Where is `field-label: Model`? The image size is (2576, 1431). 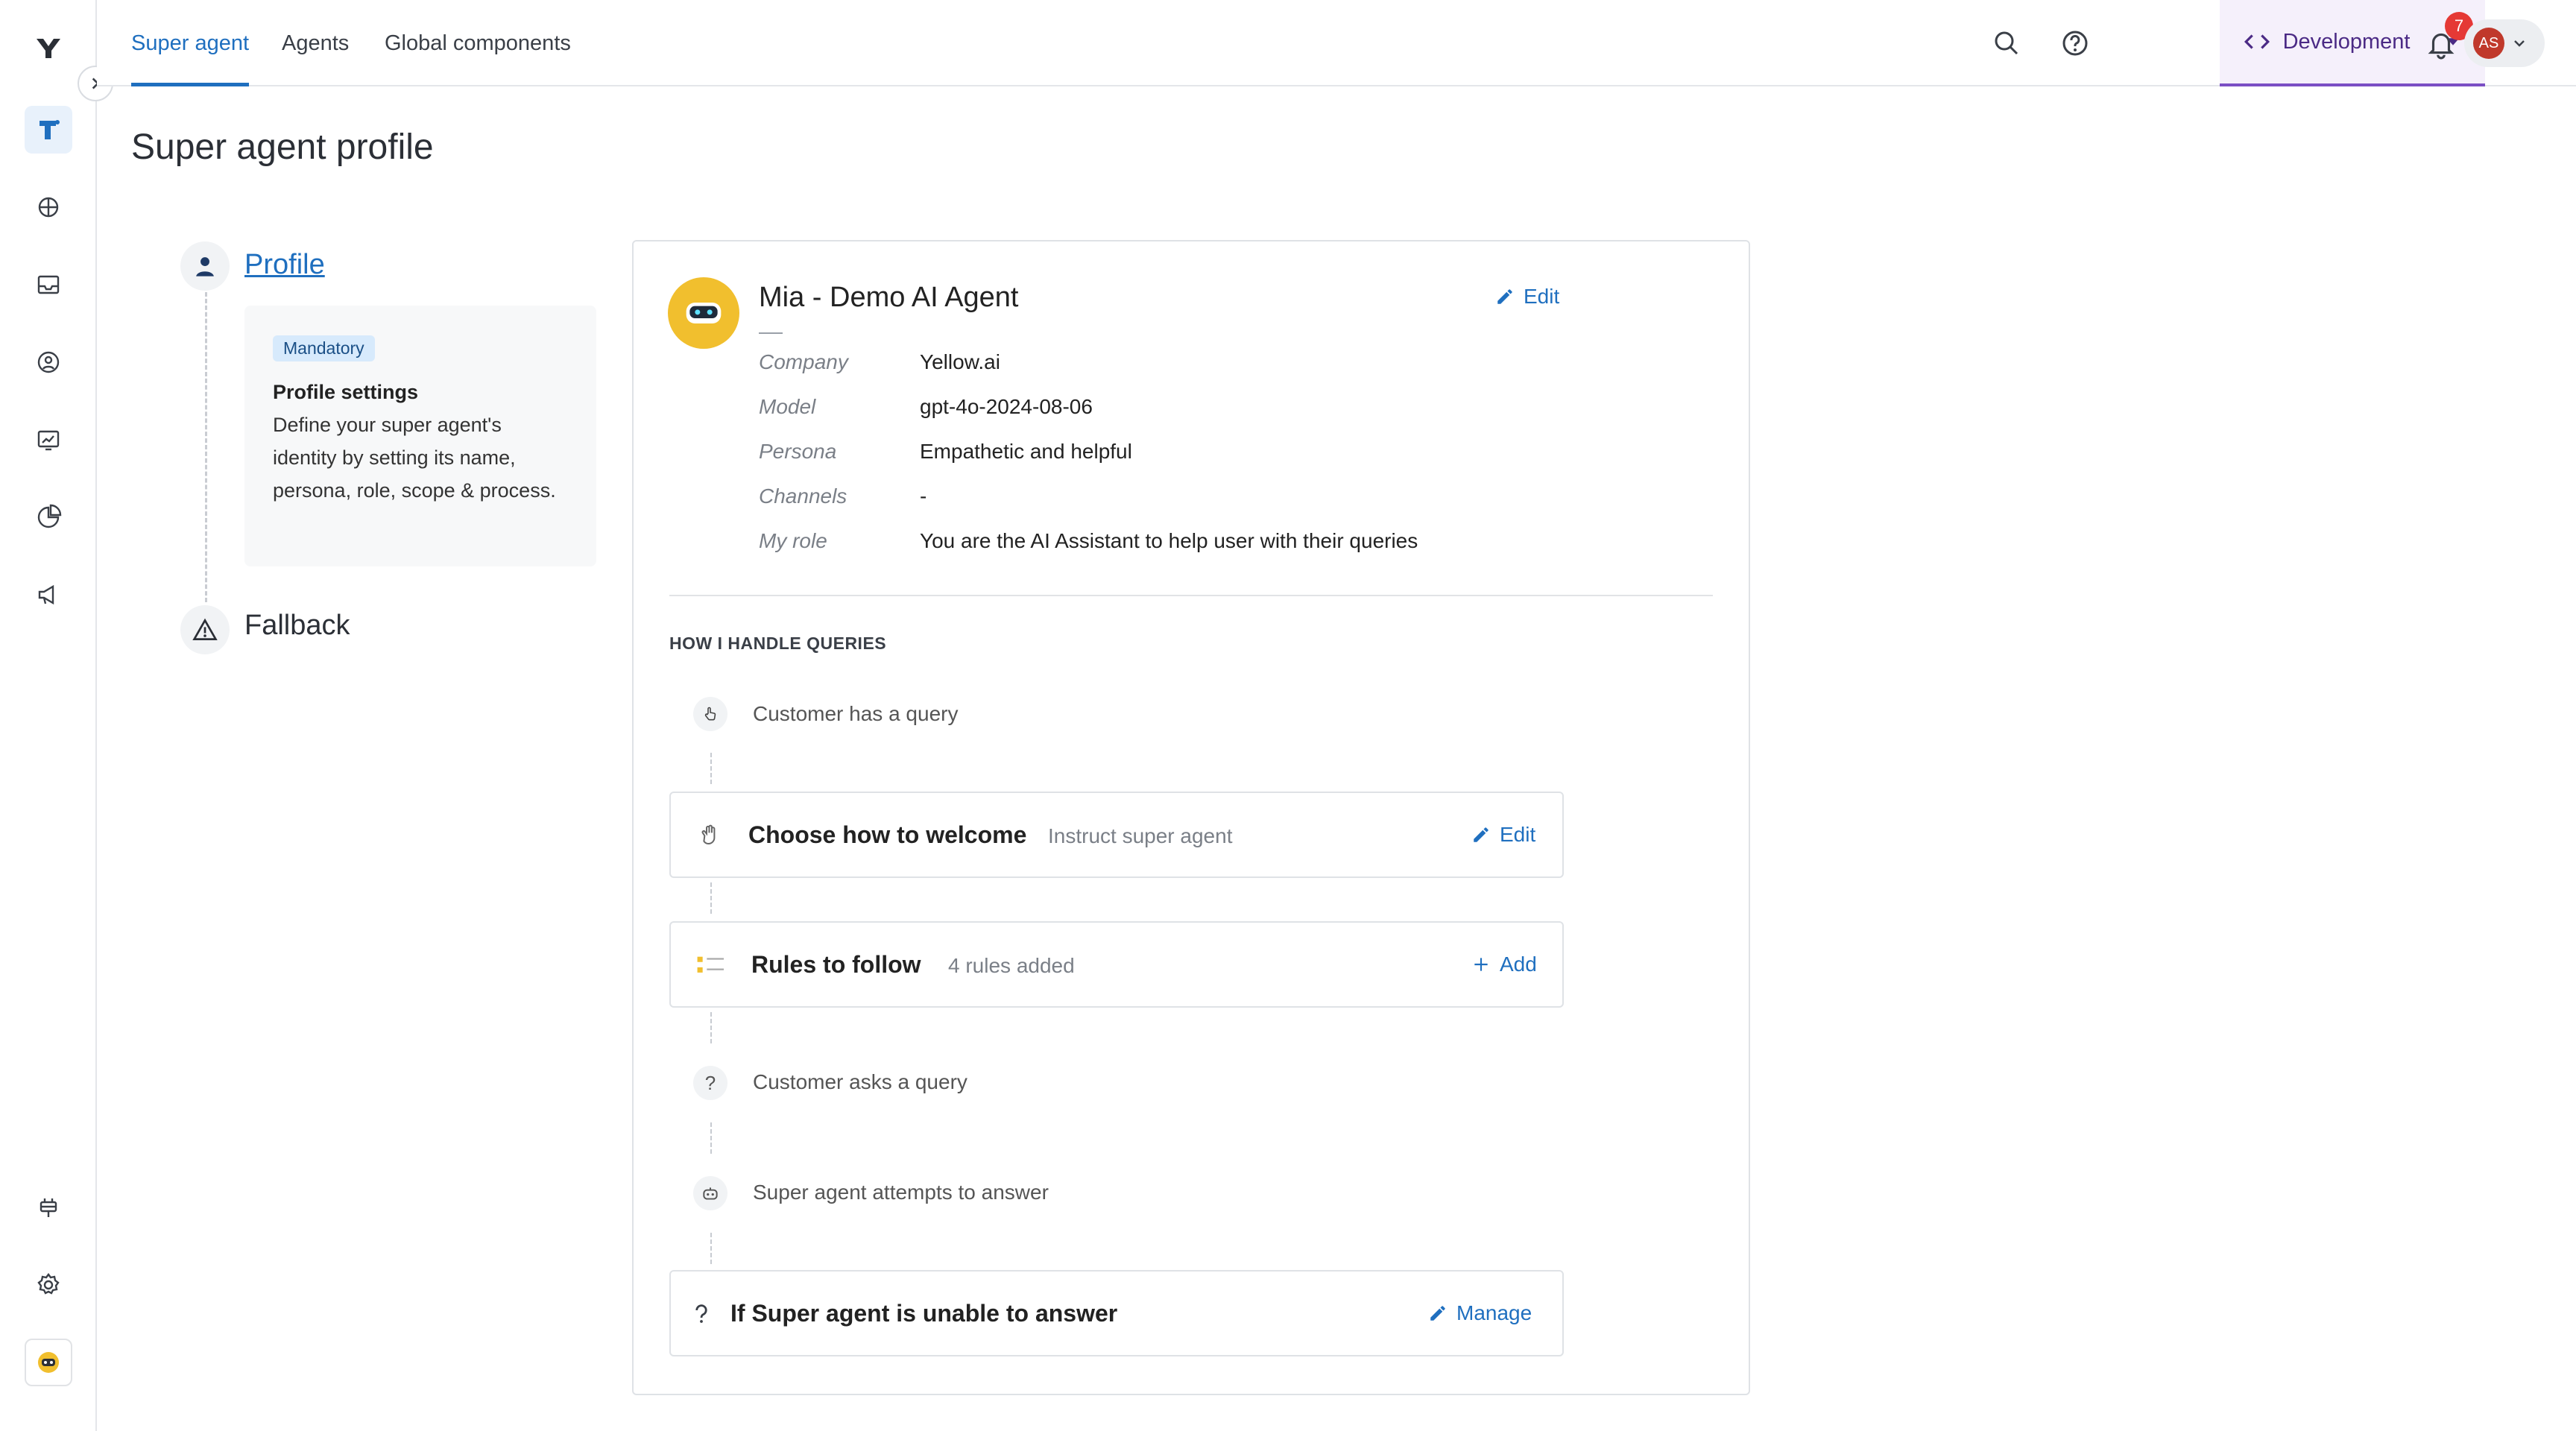 field-label: Model is located at coordinates (787, 407).